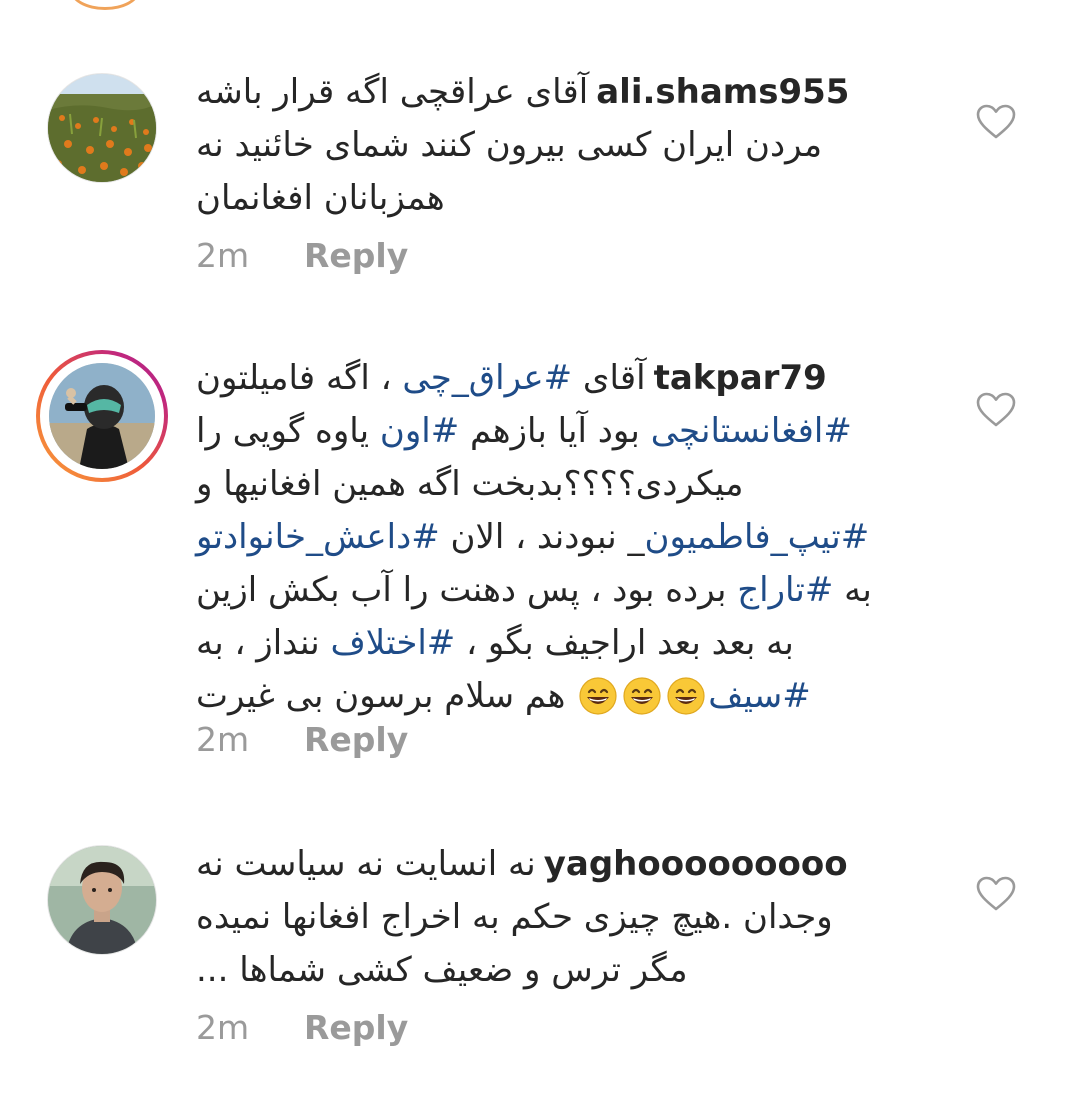 This screenshot has height=1104, width=1080. I want to click on text-segment: هم سلام برسون بی غیرت, so click(386, 696).